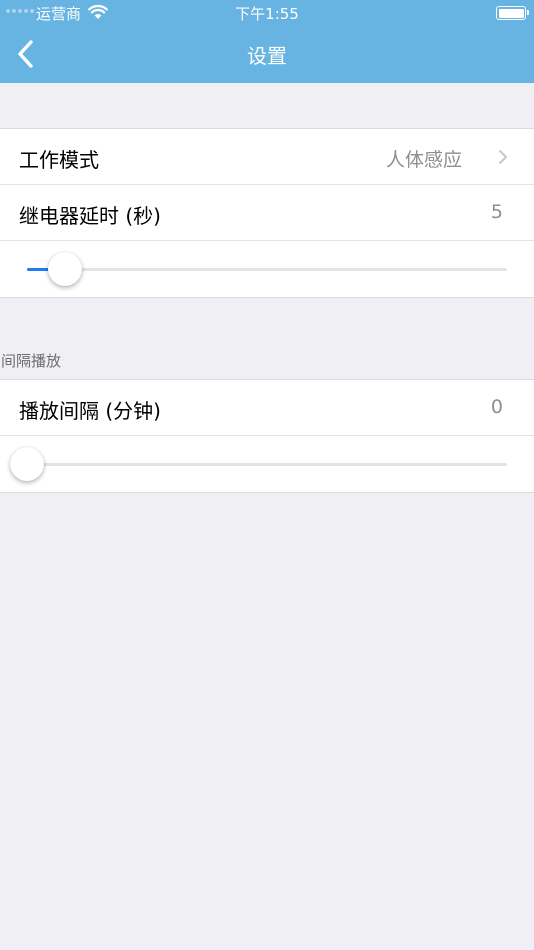  Describe the element at coordinates (267, 56) in the screenshot. I see `page-title: 设置` at that location.